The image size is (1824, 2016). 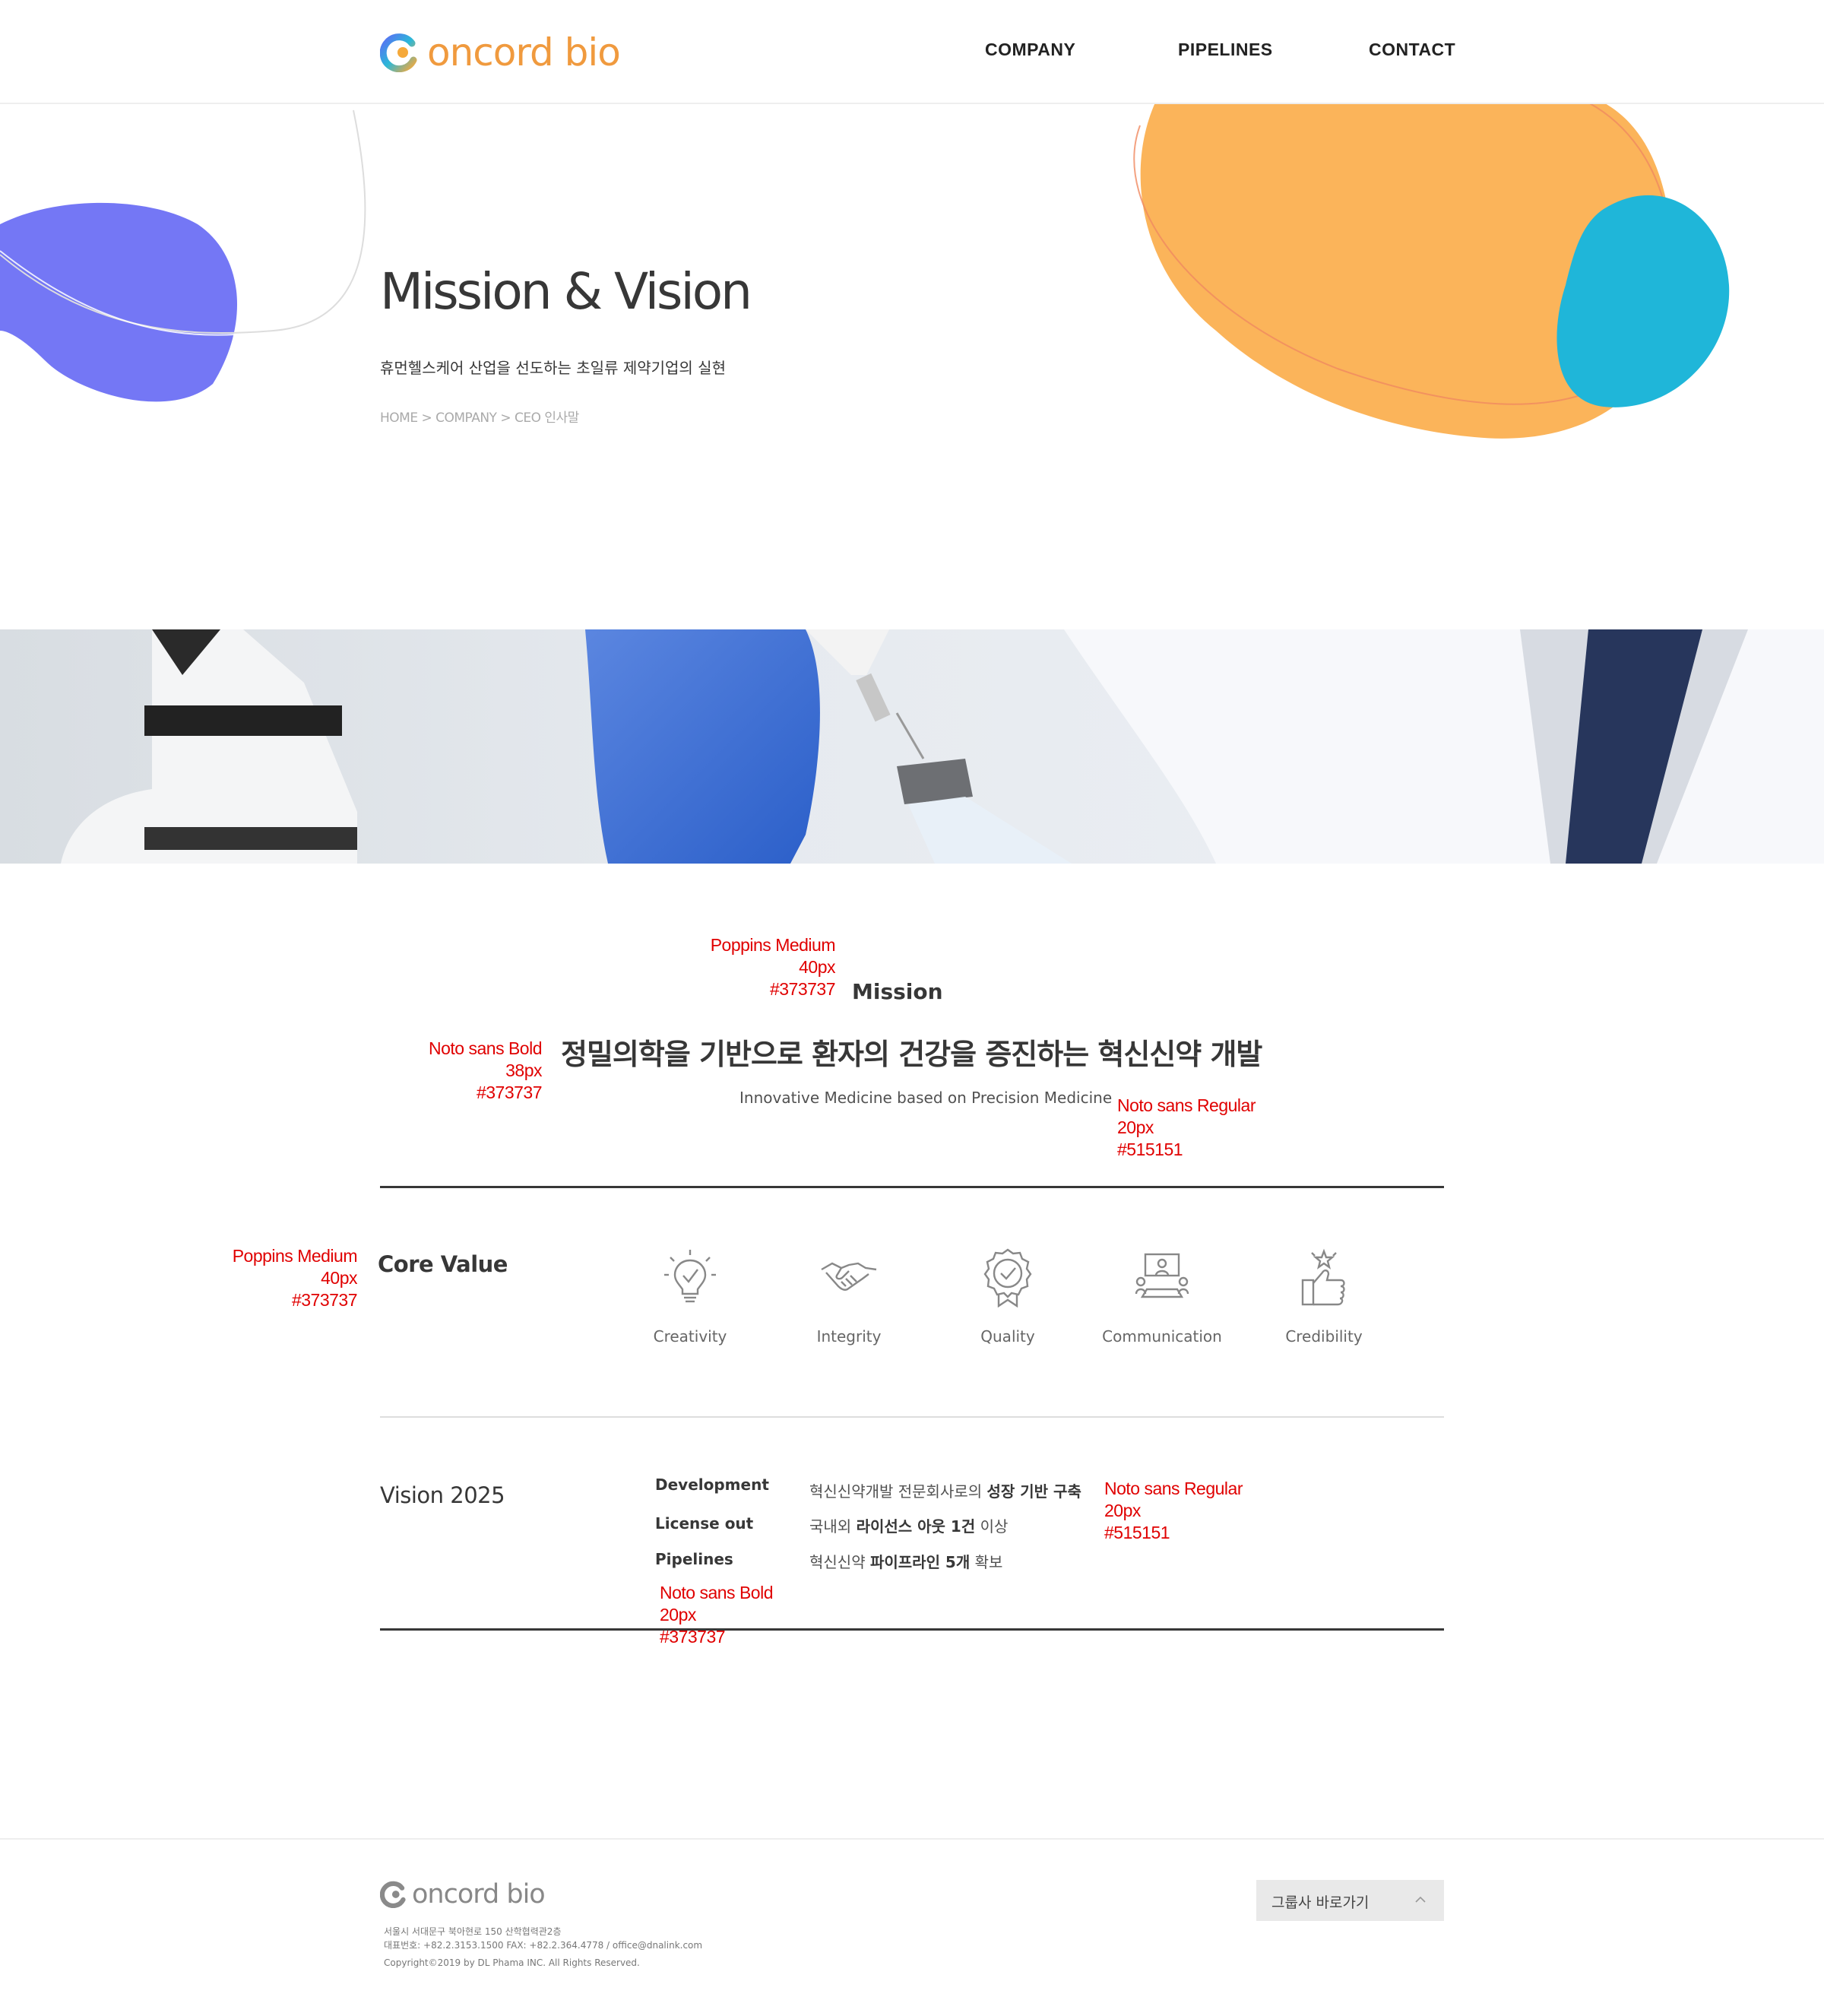 I want to click on vision-key: License out, so click(x=704, y=1523).